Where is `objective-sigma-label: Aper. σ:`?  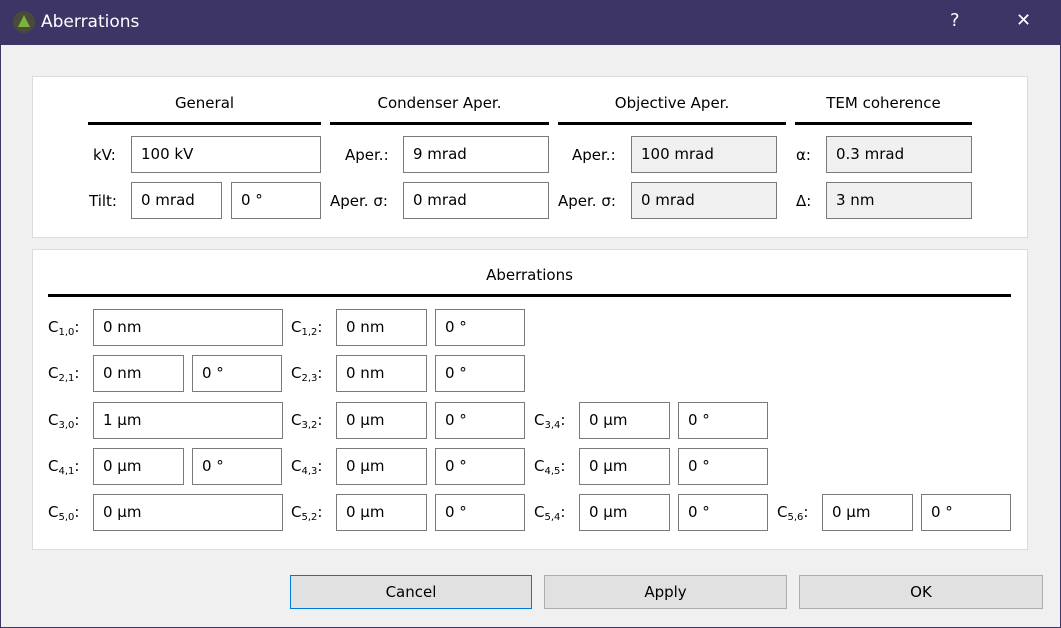 objective-sigma-label: Aper. σ: is located at coordinates (587, 201).